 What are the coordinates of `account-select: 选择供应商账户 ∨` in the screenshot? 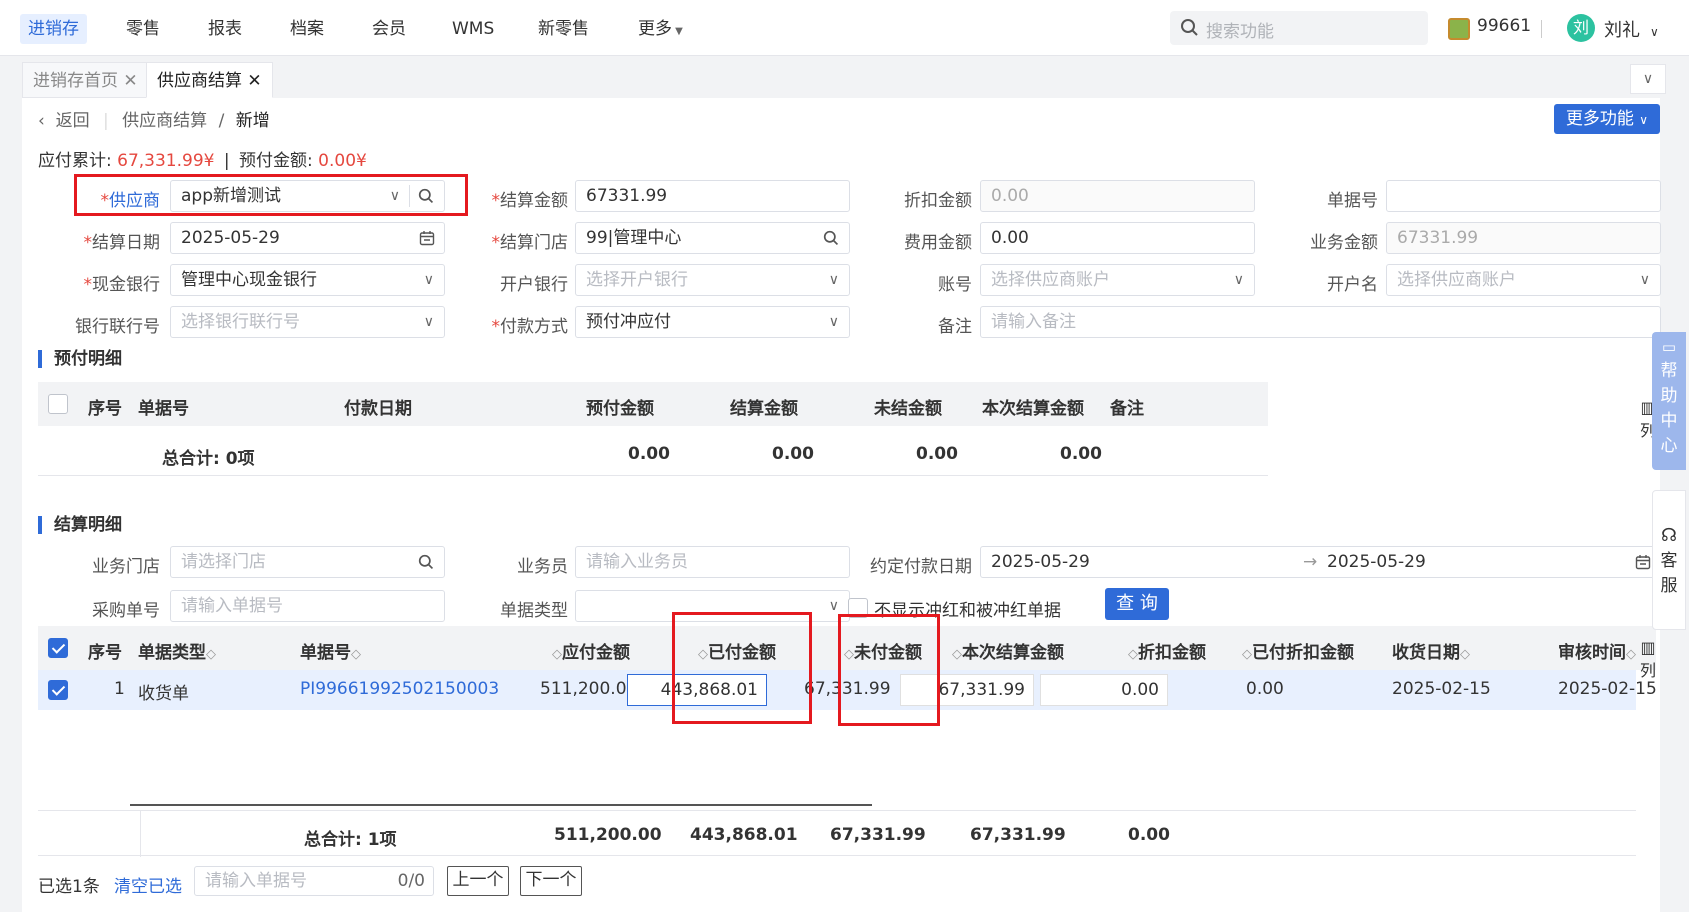 It's located at (1117, 280).